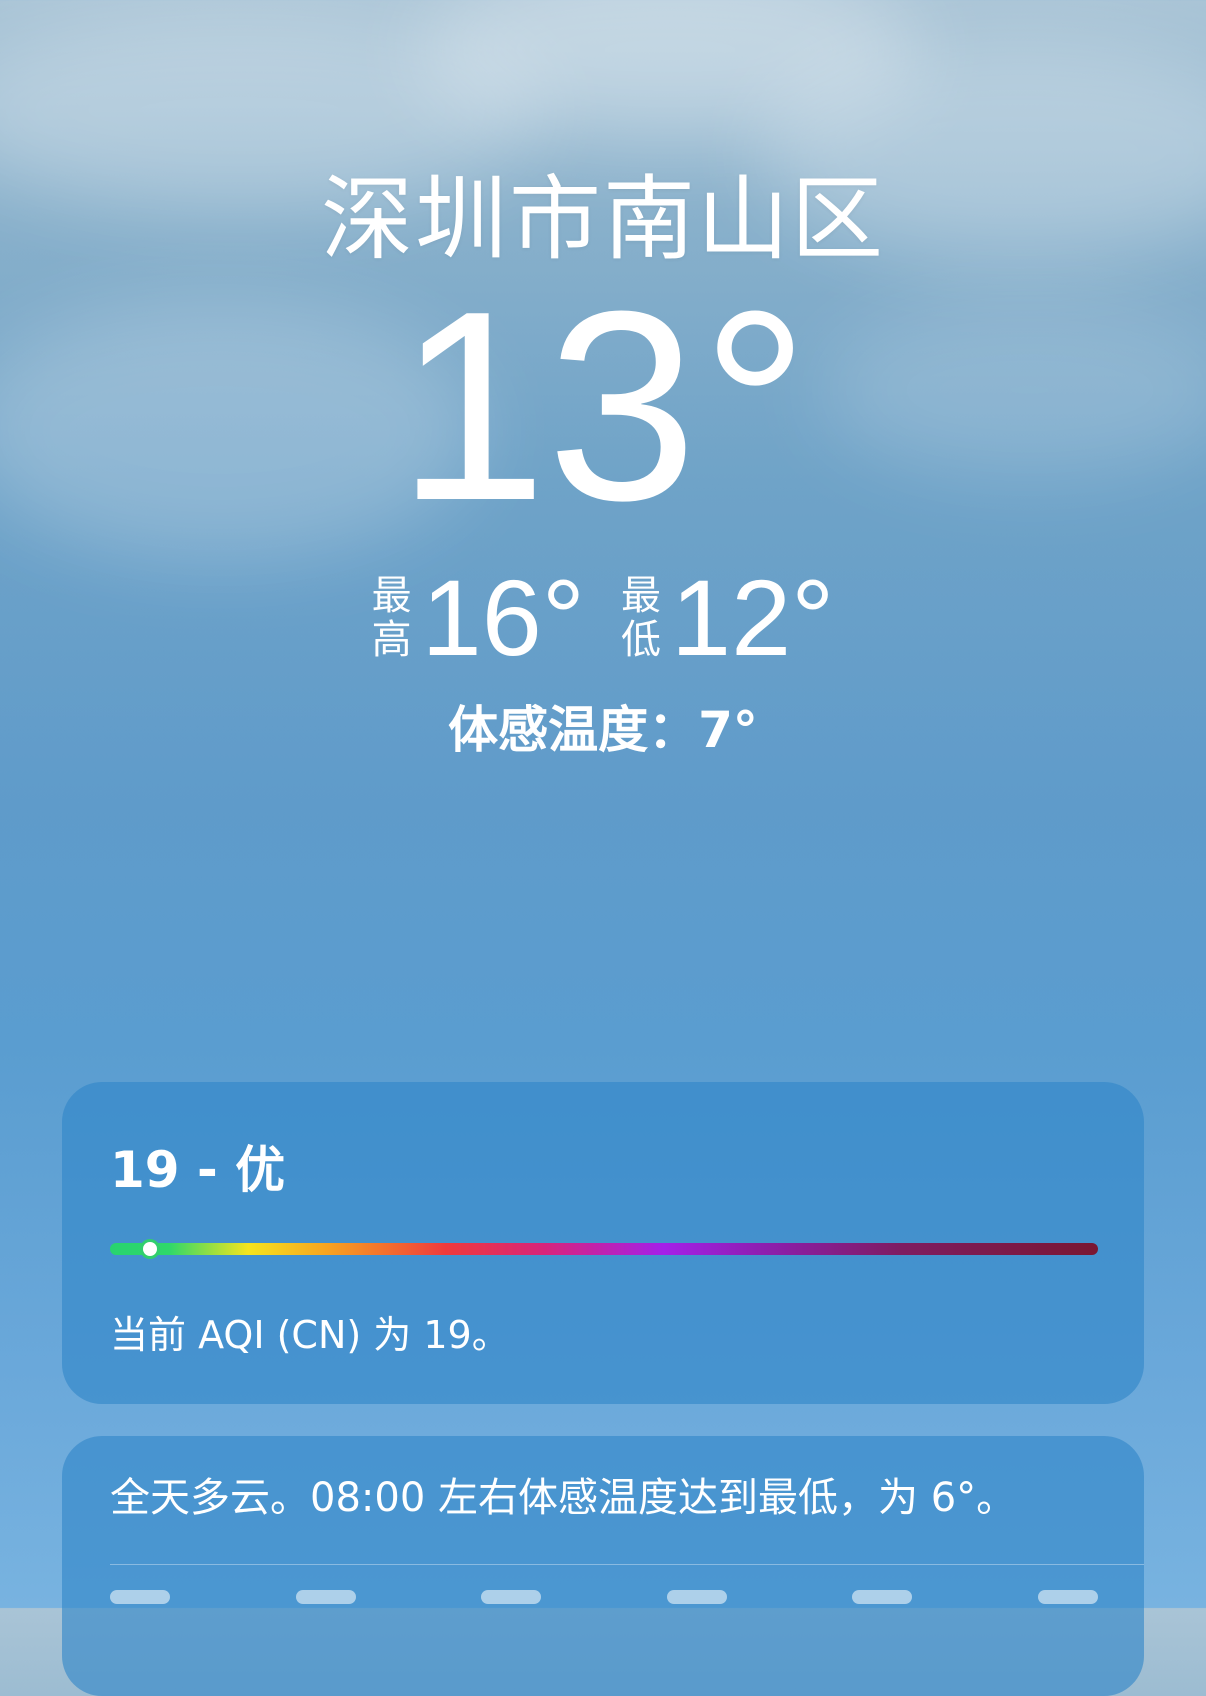 The width and height of the screenshot is (1206, 1696). Describe the element at coordinates (602, 219) in the screenshot. I see `location-title: 深圳市南山区` at that location.